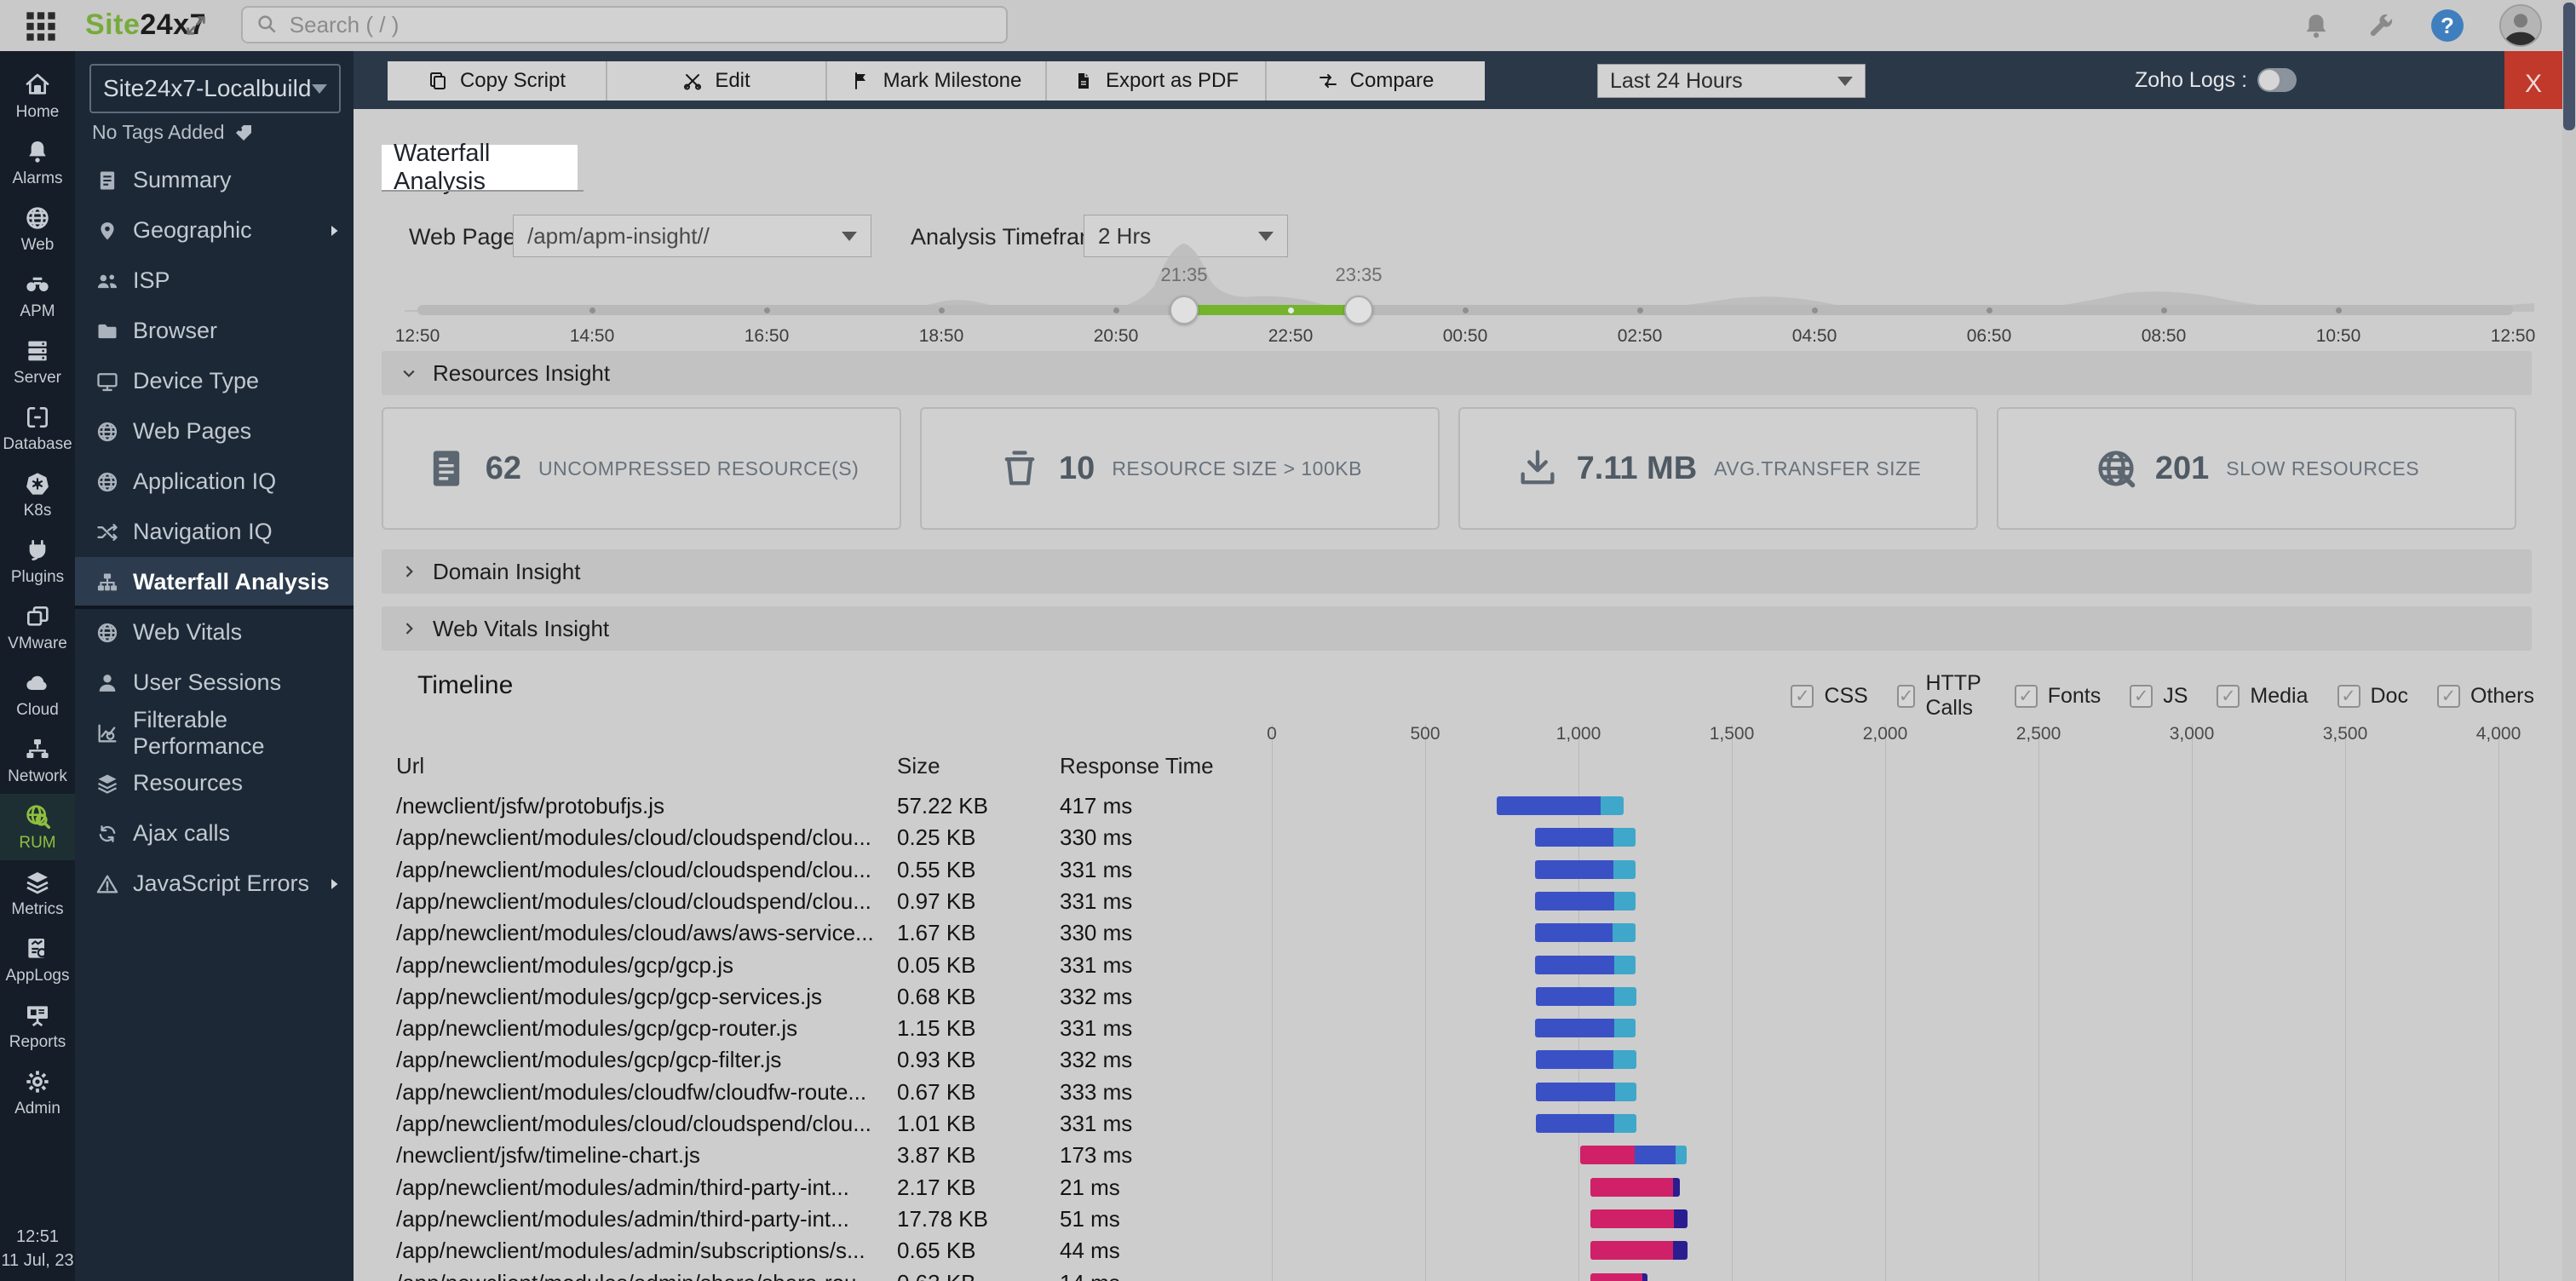 Image resolution: width=2576 pixels, height=1281 pixels. I want to click on filter-checkbox-js: ✓ JS, so click(2159, 696).